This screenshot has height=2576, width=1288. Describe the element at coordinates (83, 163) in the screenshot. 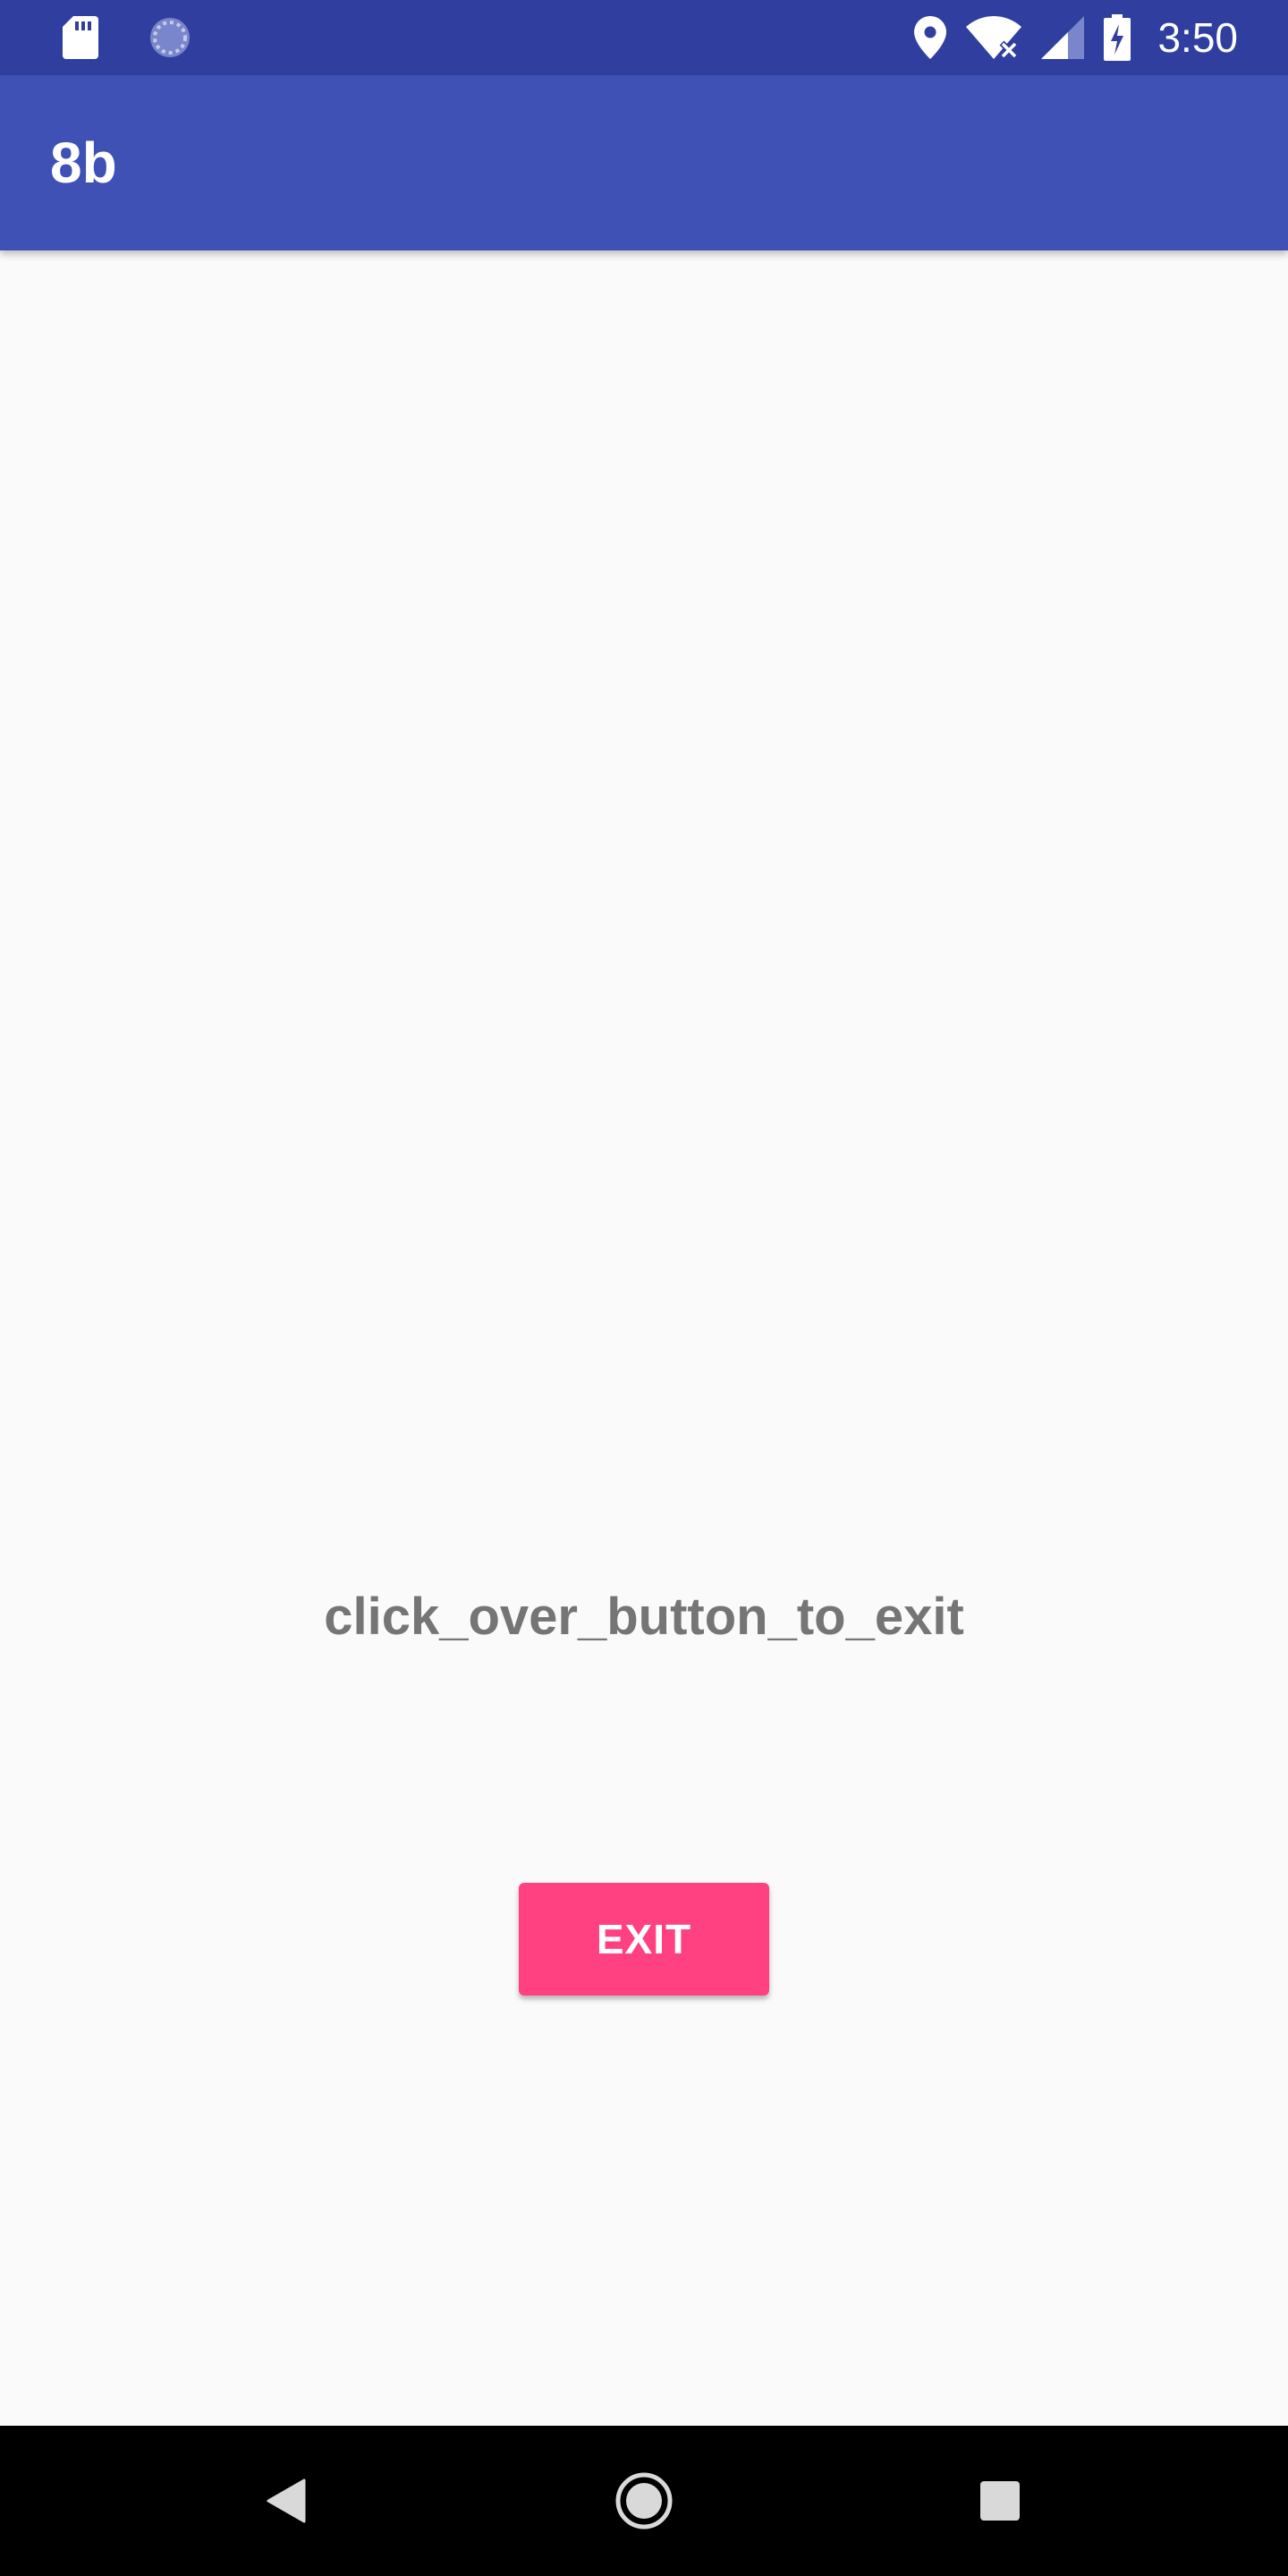

I see `app-title: 8b` at that location.